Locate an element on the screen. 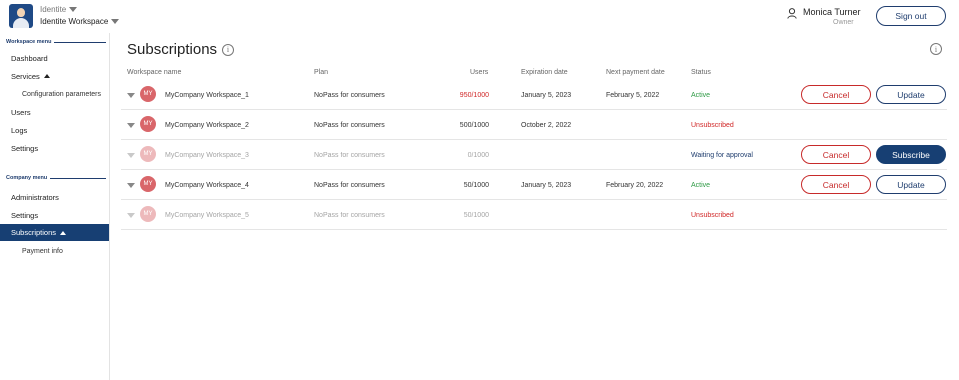 The image size is (959, 380). workspace-menu-label: Workspace menu is located at coordinates (29, 42).